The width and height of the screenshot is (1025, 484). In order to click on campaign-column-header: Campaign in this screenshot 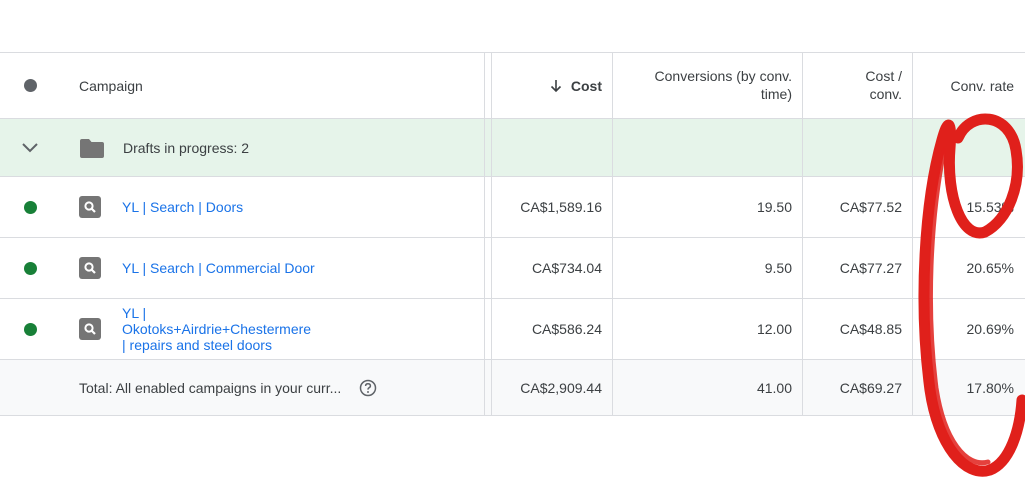, I will do `click(281, 85)`.